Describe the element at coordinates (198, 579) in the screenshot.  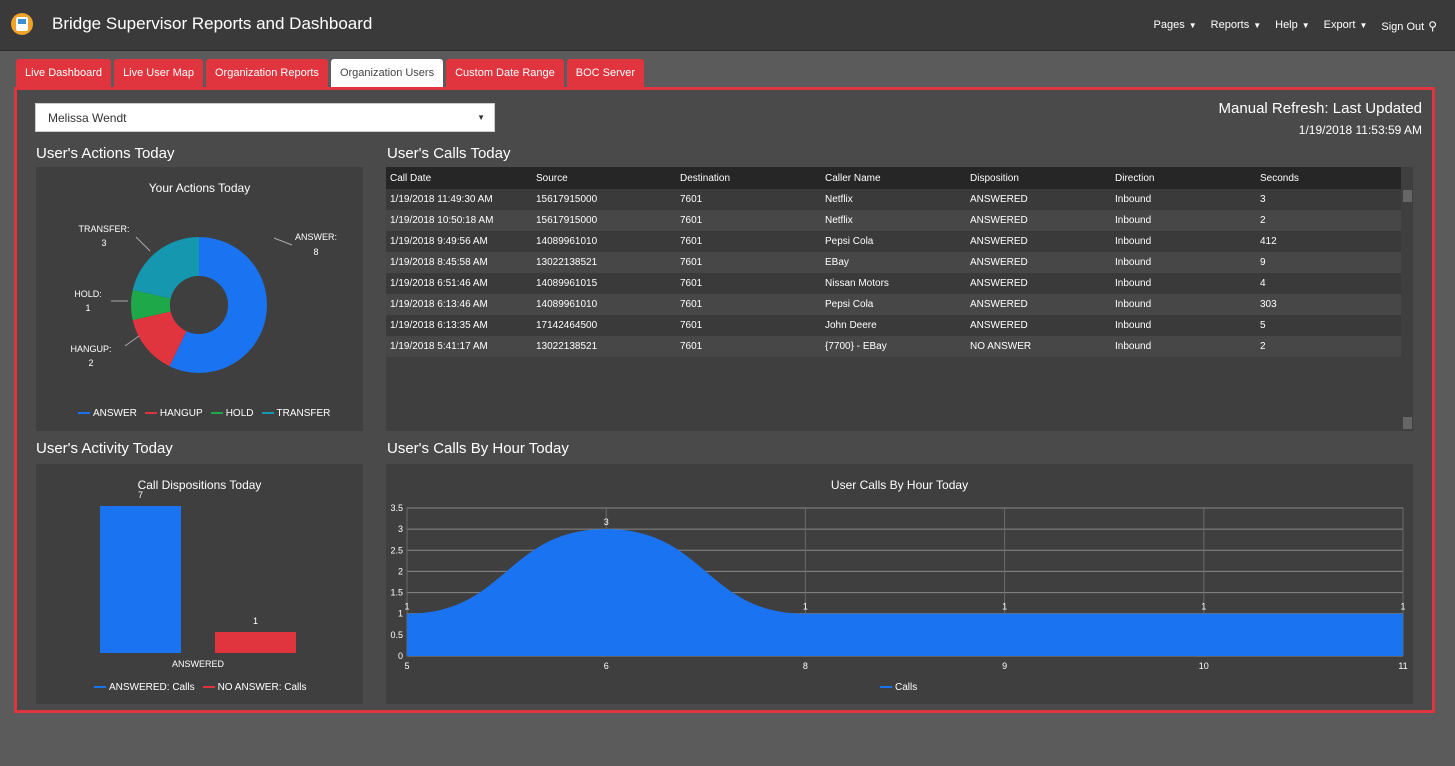
I see `dispositions-bar-chart: 7 1 ANSWERED` at that location.